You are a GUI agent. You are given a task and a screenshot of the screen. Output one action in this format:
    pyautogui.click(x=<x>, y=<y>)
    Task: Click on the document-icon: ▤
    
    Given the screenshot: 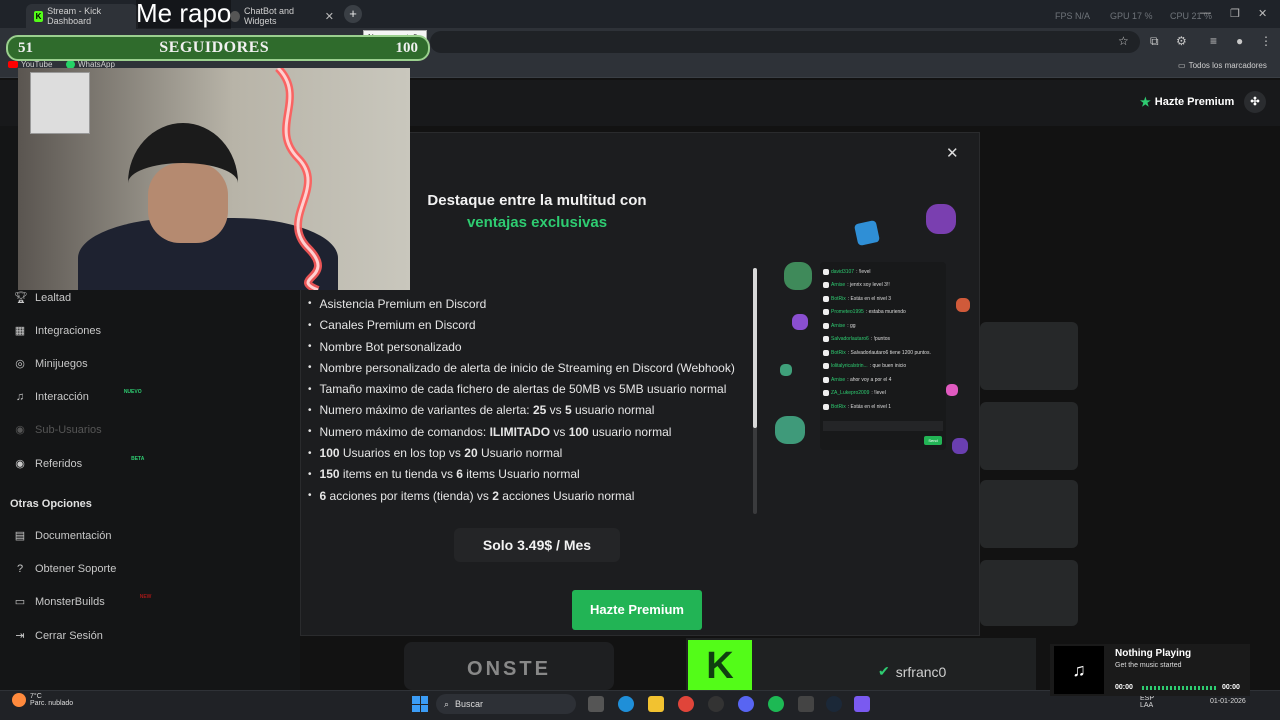 What is the action you would take?
    pyautogui.click(x=20, y=536)
    